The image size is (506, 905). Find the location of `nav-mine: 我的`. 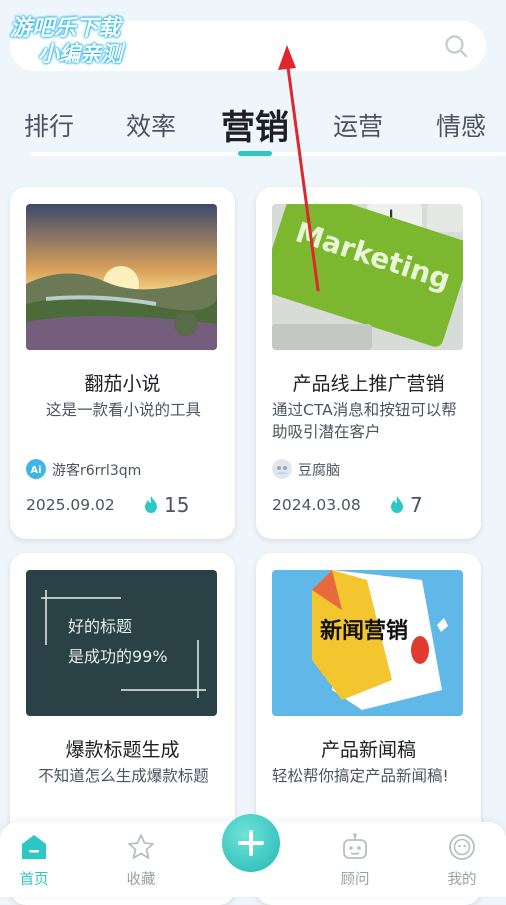

nav-mine: 我的 is located at coordinates (462, 863).